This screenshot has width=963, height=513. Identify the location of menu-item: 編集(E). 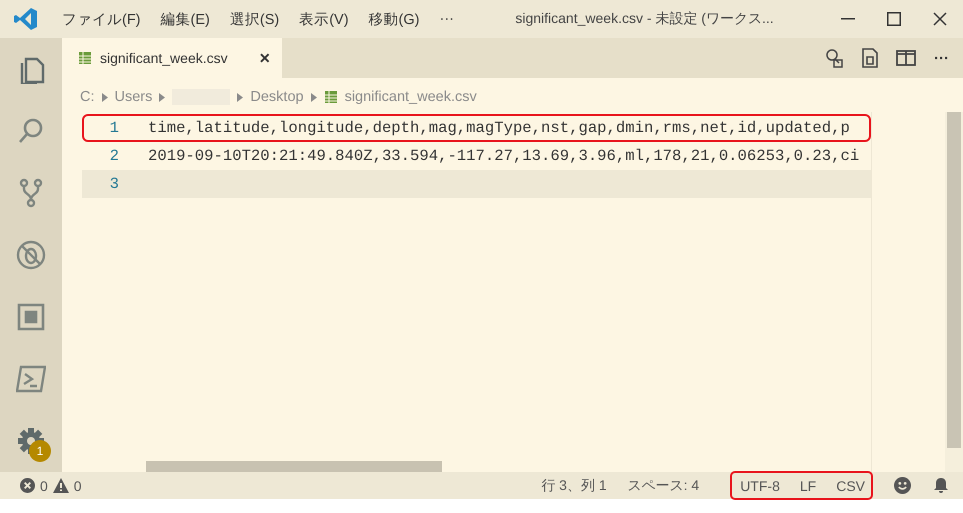
(185, 19).